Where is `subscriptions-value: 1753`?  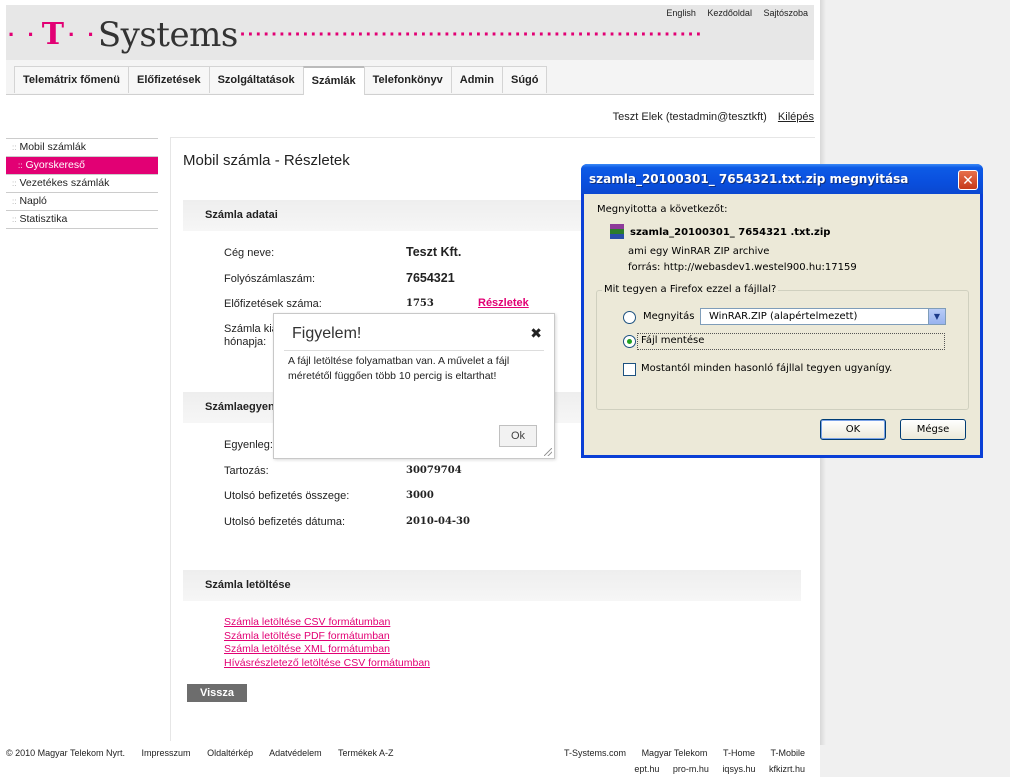
subscriptions-value: 1753 is located at coordinates (420, 303).